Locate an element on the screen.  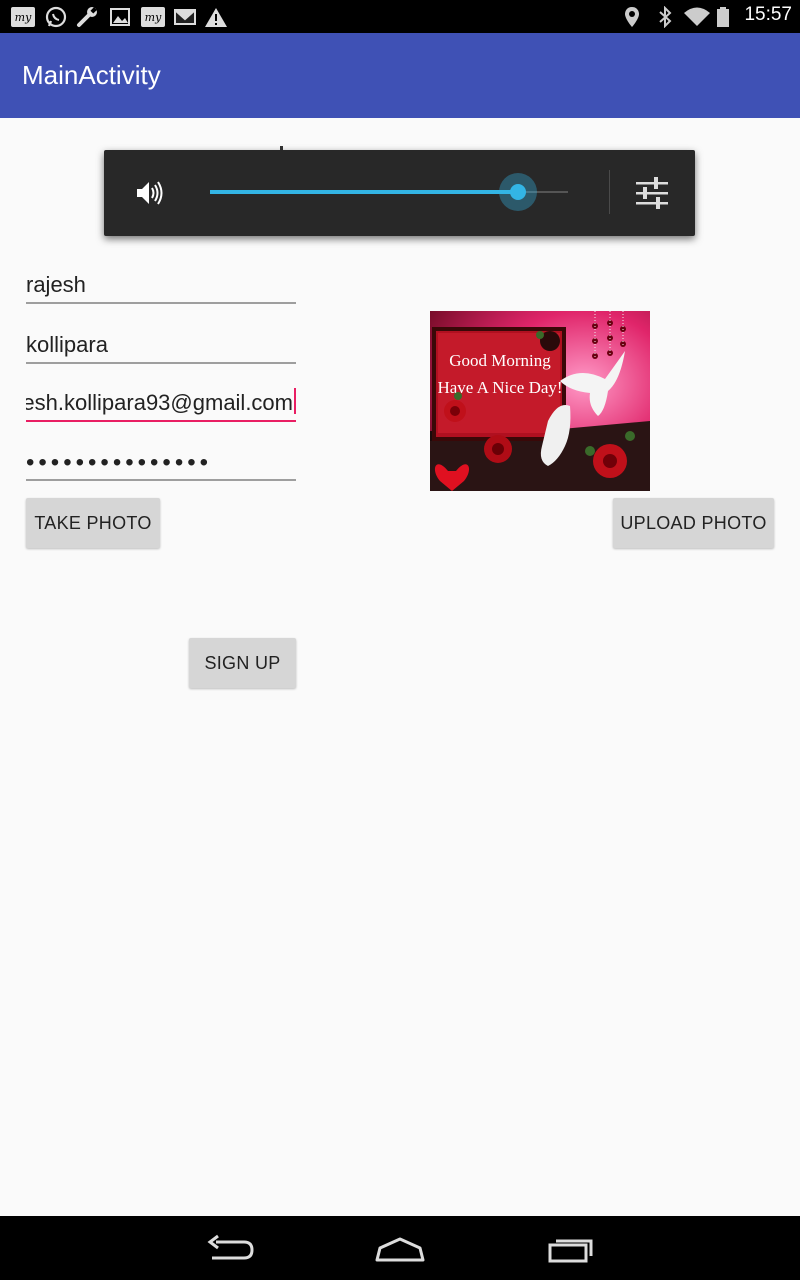
volume-divider is located at coordinates (609, 192).